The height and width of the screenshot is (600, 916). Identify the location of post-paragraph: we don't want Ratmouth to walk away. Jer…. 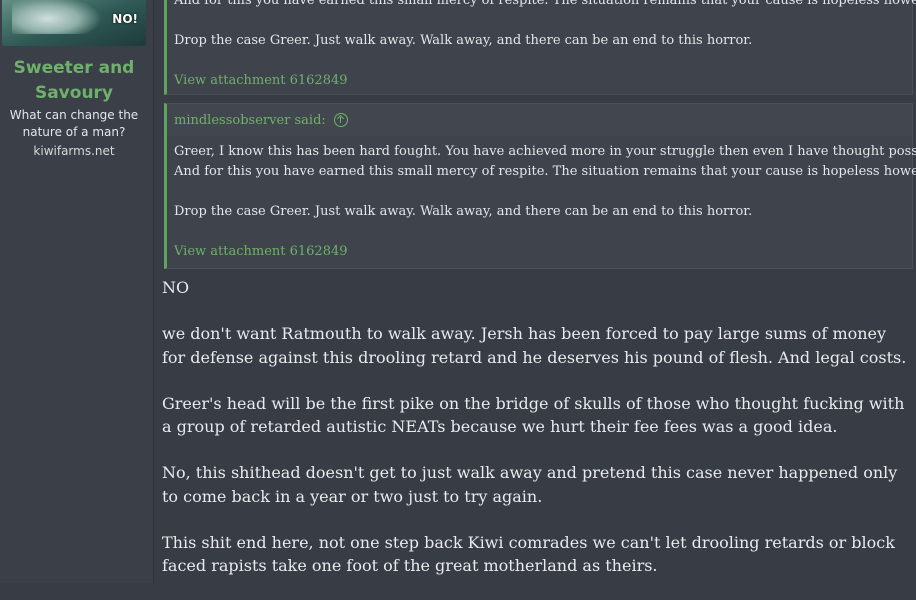
(534, 345).